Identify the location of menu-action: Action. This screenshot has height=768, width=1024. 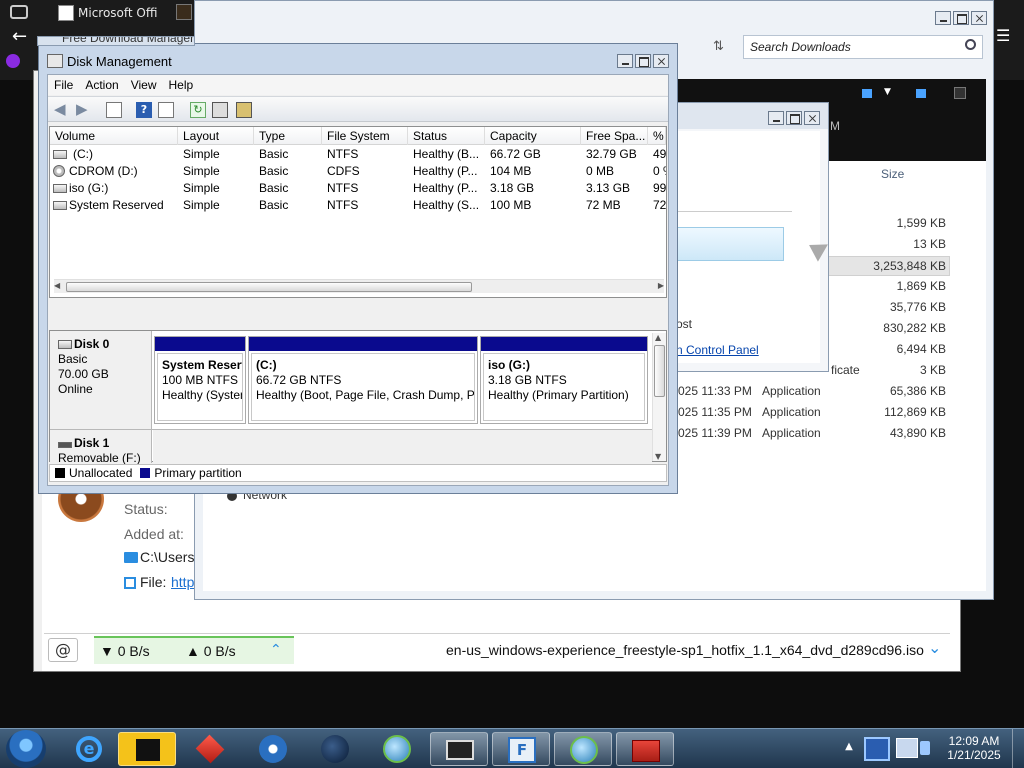
(101, 85).